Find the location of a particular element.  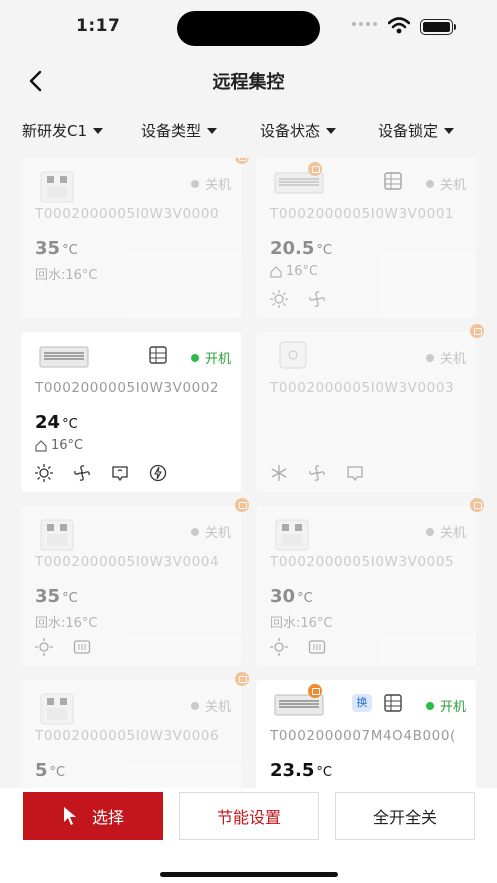

device-temperature: 30 °C is located at coordinates (291, 596).